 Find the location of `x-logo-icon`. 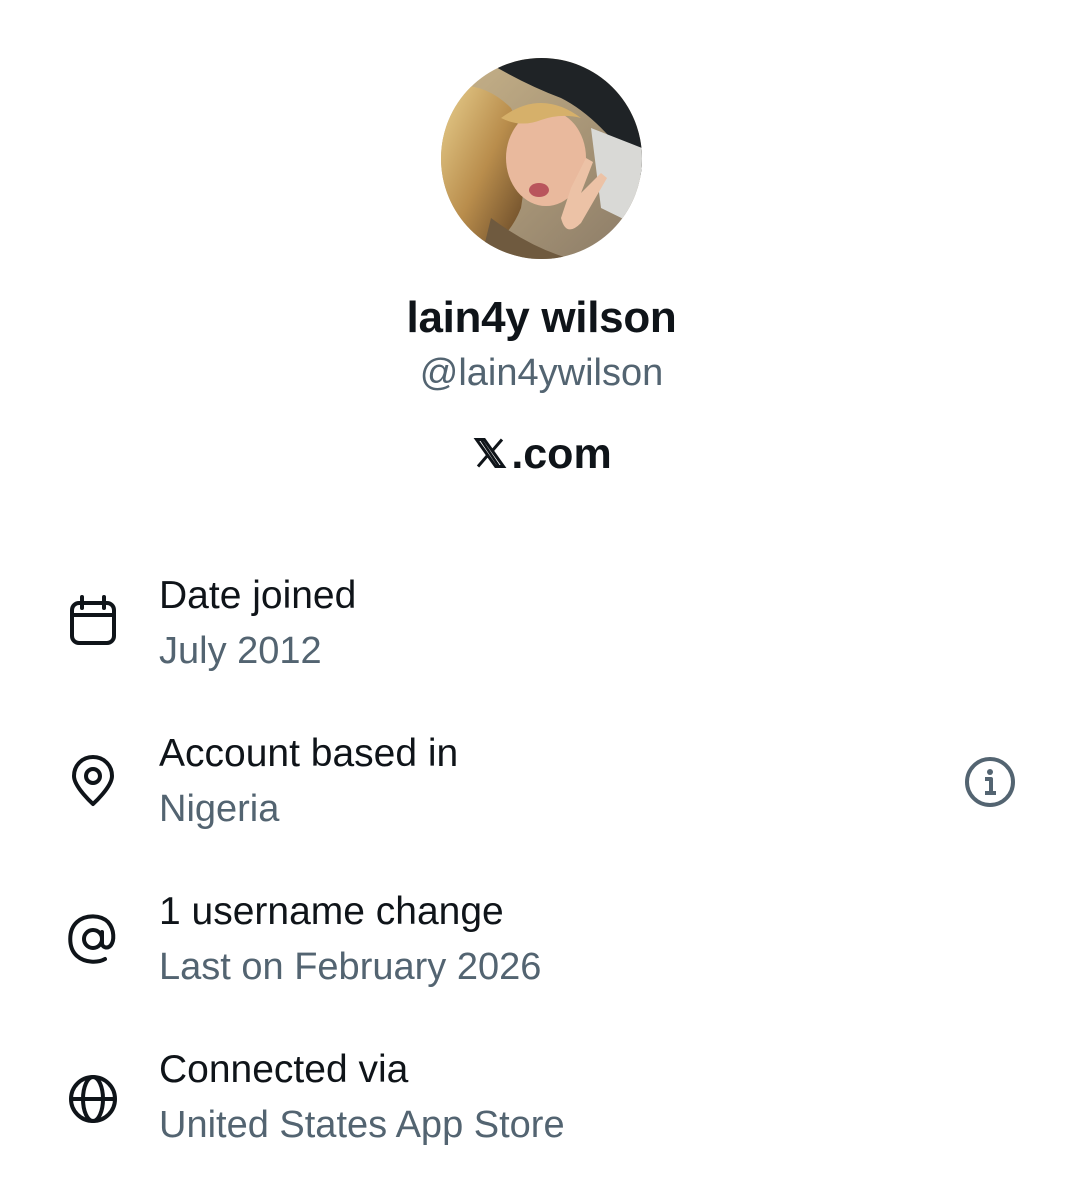

x-logo-icon is located at coordinates (490, 453).